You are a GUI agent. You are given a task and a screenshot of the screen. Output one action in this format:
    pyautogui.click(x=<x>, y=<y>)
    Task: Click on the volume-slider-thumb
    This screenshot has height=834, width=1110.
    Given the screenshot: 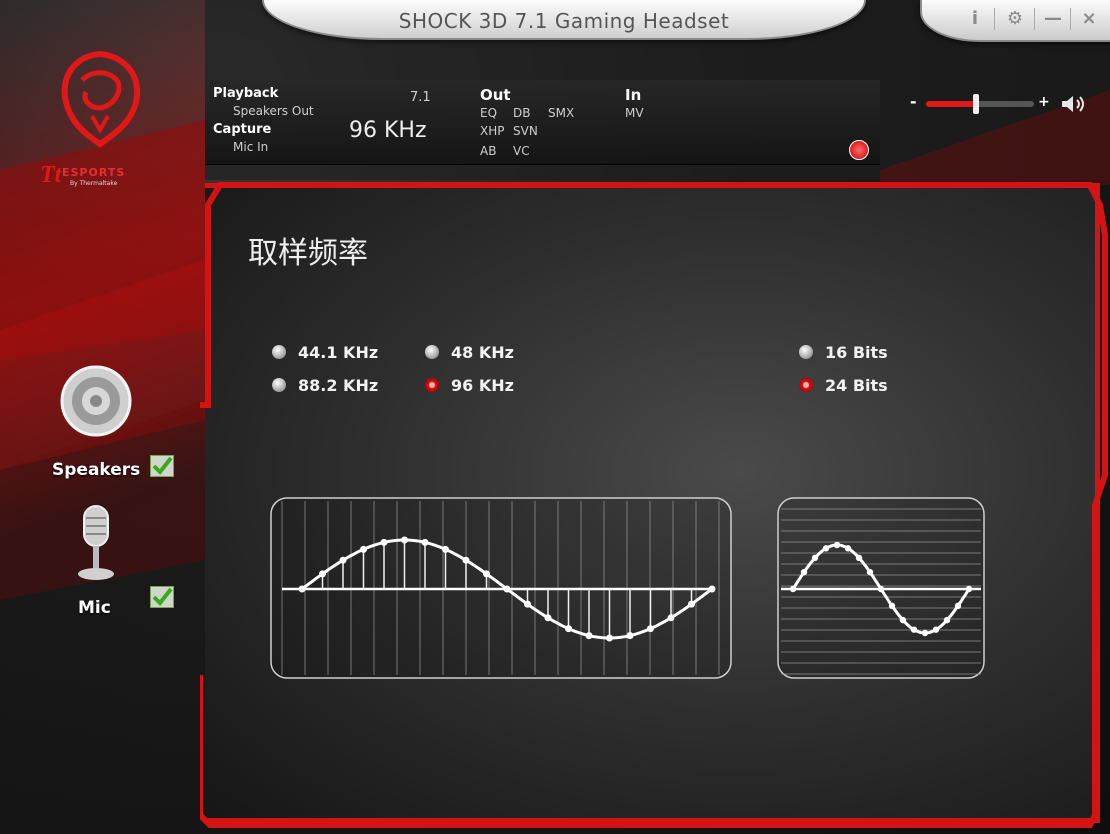 What is the action you would take?
    pyautogui.click(x=976, y=104)
    